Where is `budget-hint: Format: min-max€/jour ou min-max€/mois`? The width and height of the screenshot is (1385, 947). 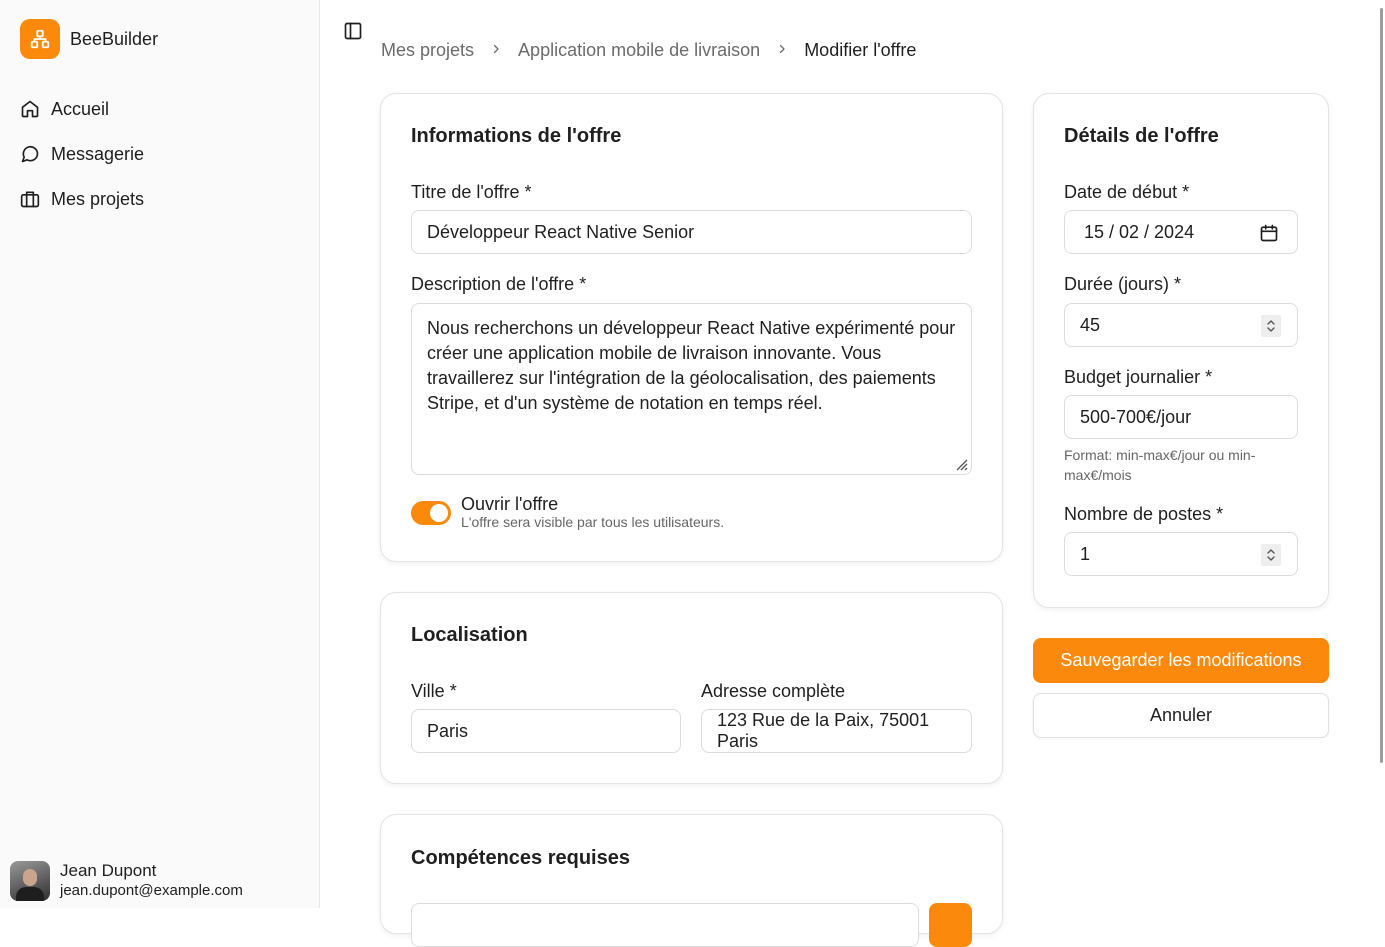
budget-hint: Format: min-max€/jour ou min-max€/mois is located at coordinates (1160, 465).